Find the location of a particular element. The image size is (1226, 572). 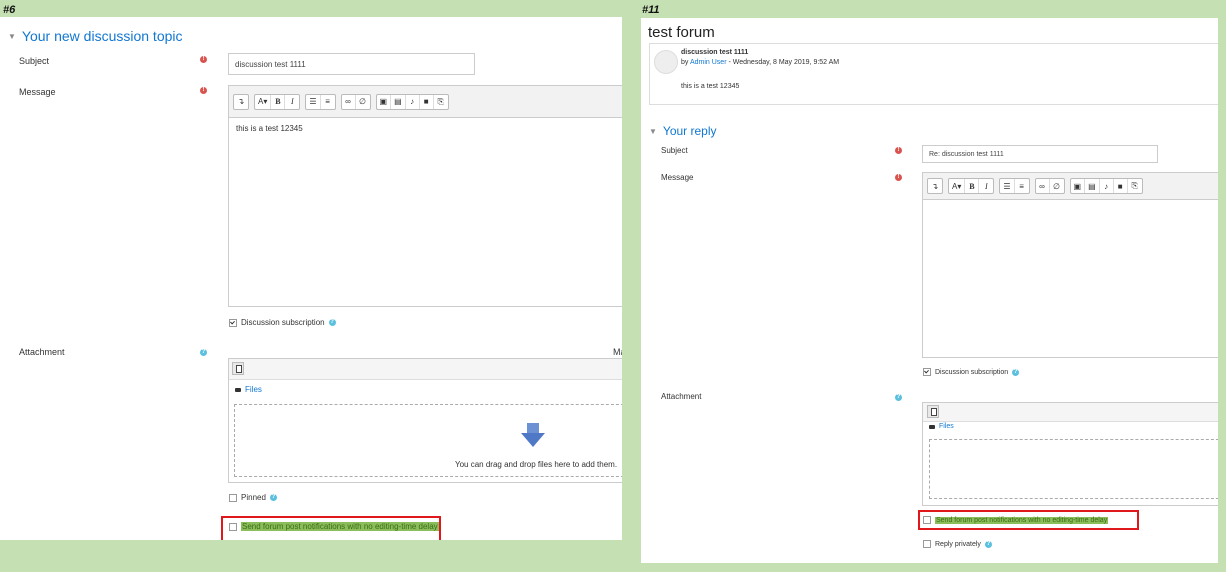

file-manager: Files is located at coordinates (1070, 454).